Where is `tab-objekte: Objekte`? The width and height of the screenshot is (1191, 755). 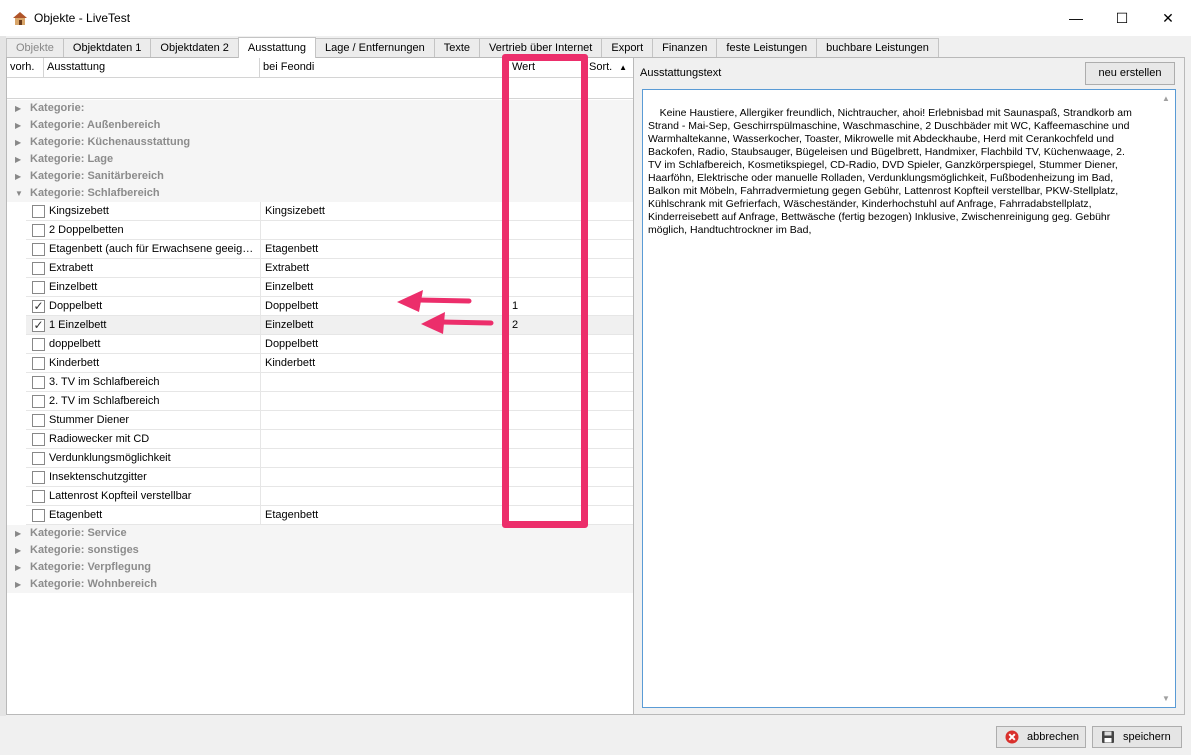 tab-objekte: Objekte is located at coordinates (35, 48).